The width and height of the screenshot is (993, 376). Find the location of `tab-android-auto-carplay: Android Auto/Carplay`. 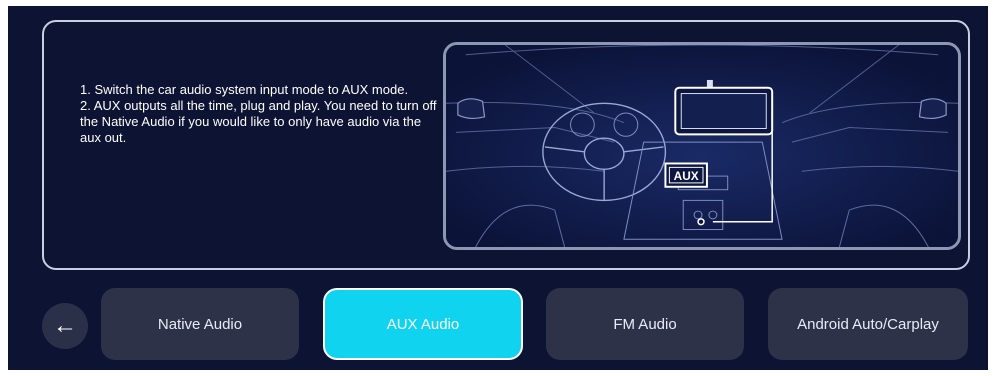

tab-android-auto-carplay: Android Auto/Carplay is located at coordinates (868, 324).